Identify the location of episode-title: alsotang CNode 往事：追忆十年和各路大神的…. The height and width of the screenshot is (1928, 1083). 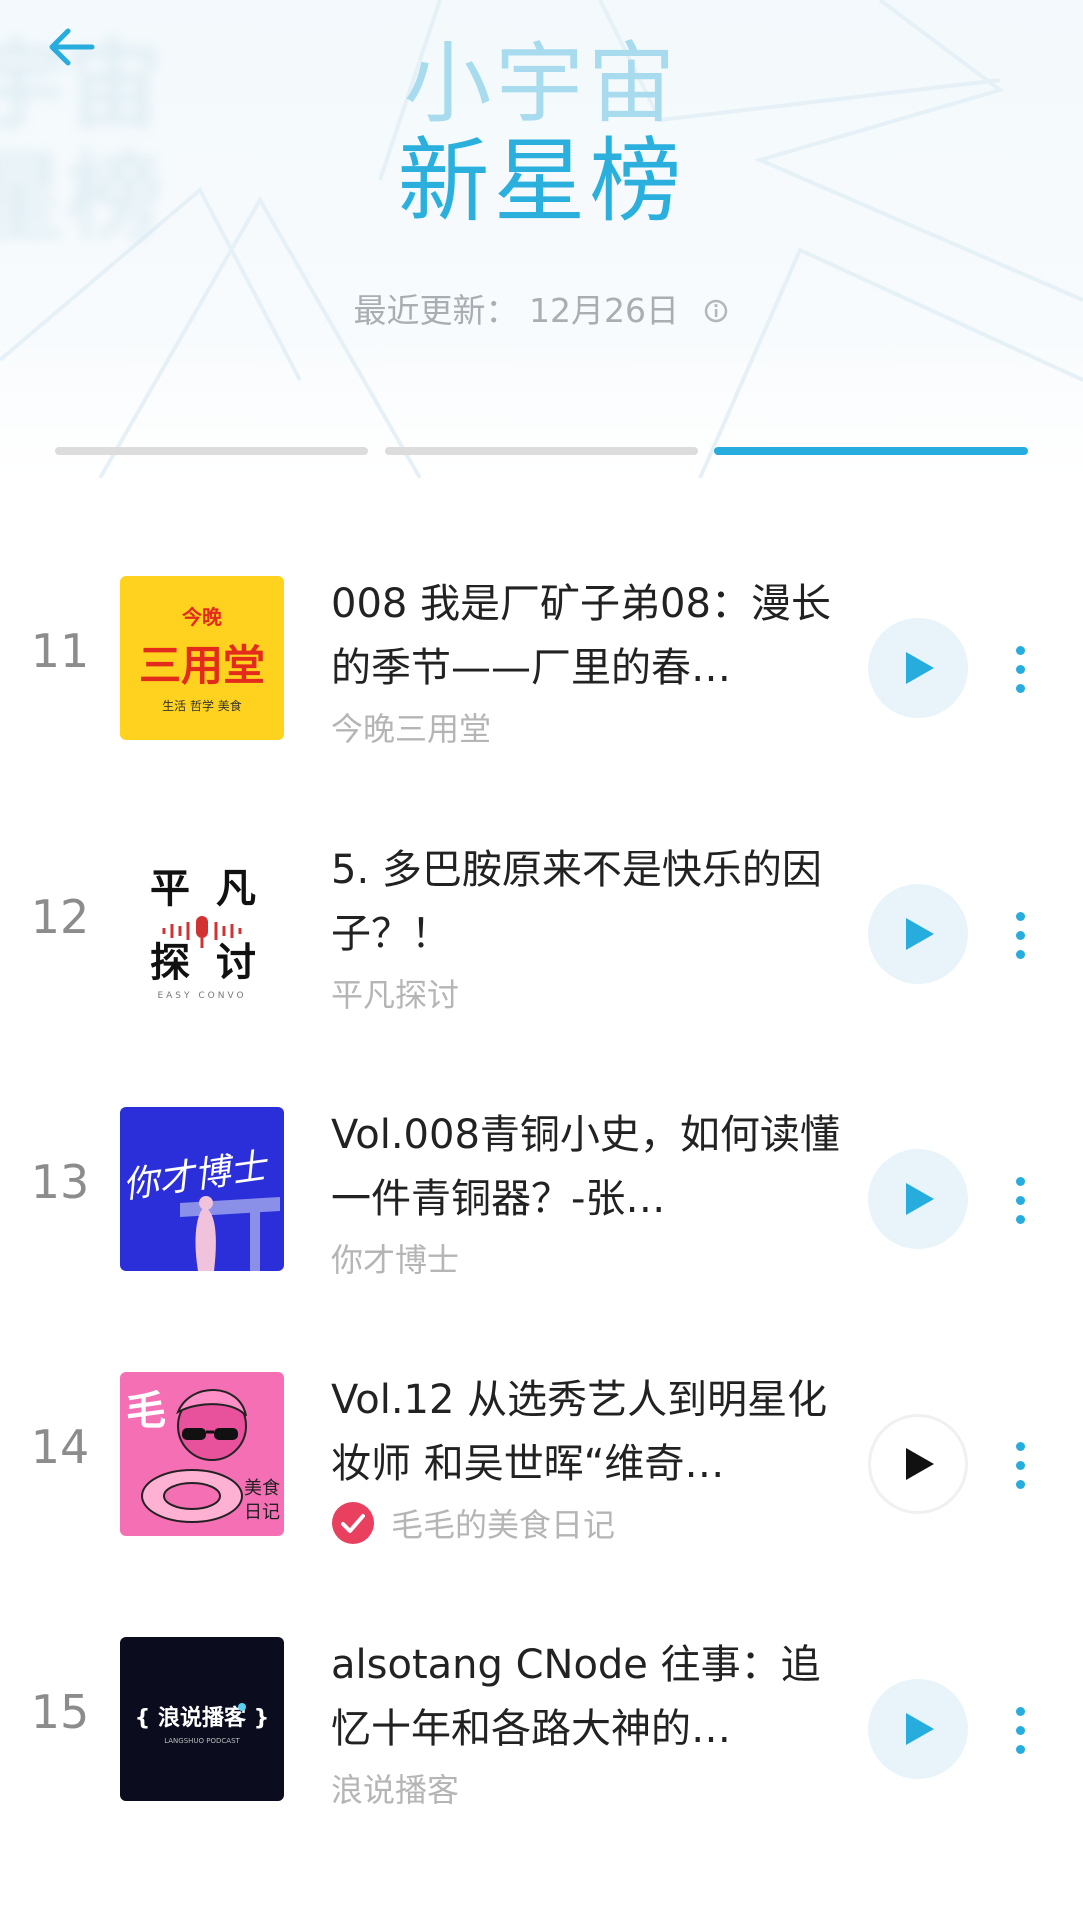
(586, 1697).